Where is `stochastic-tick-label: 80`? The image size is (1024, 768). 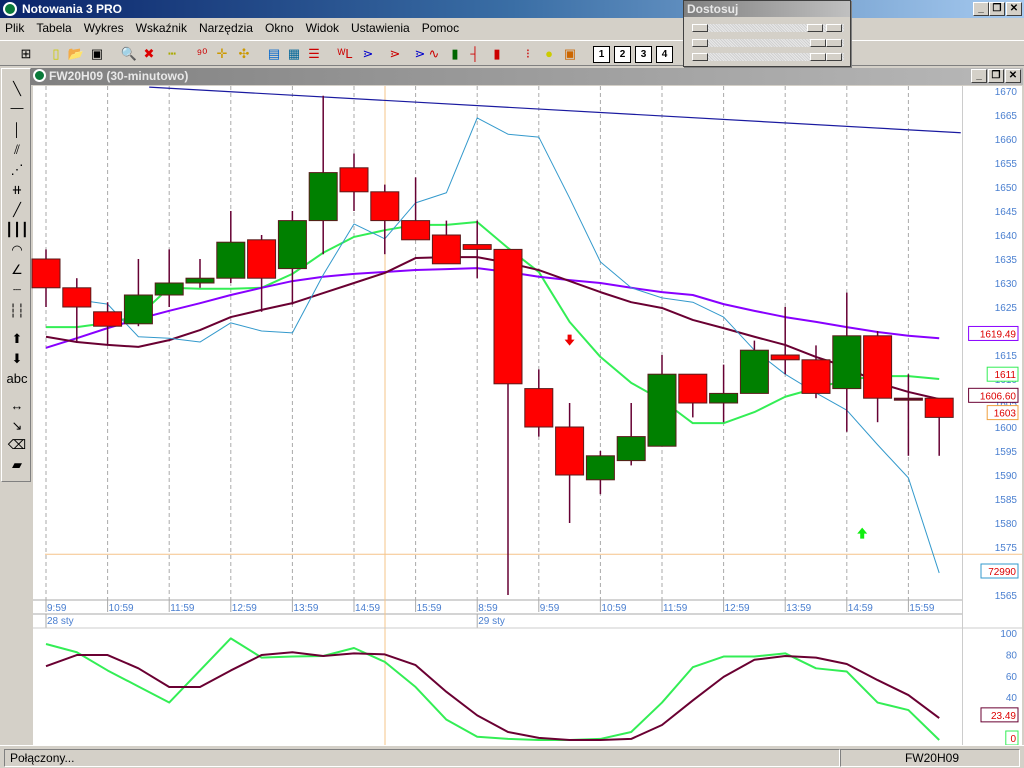 stochastic-tick-label: 80 is located at coordinates (1012, 655).